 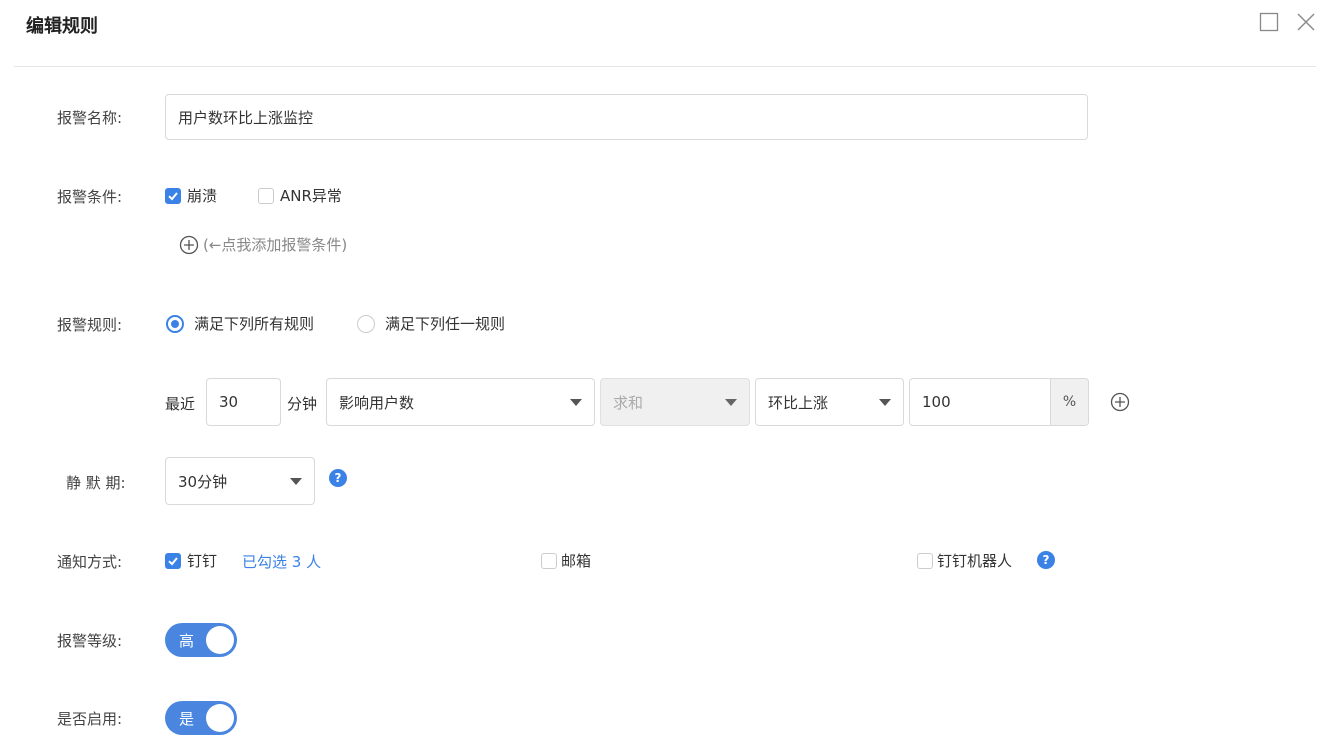 I want to click on alert-conditions-label: 报警条件:, so click(x=90, y=197).